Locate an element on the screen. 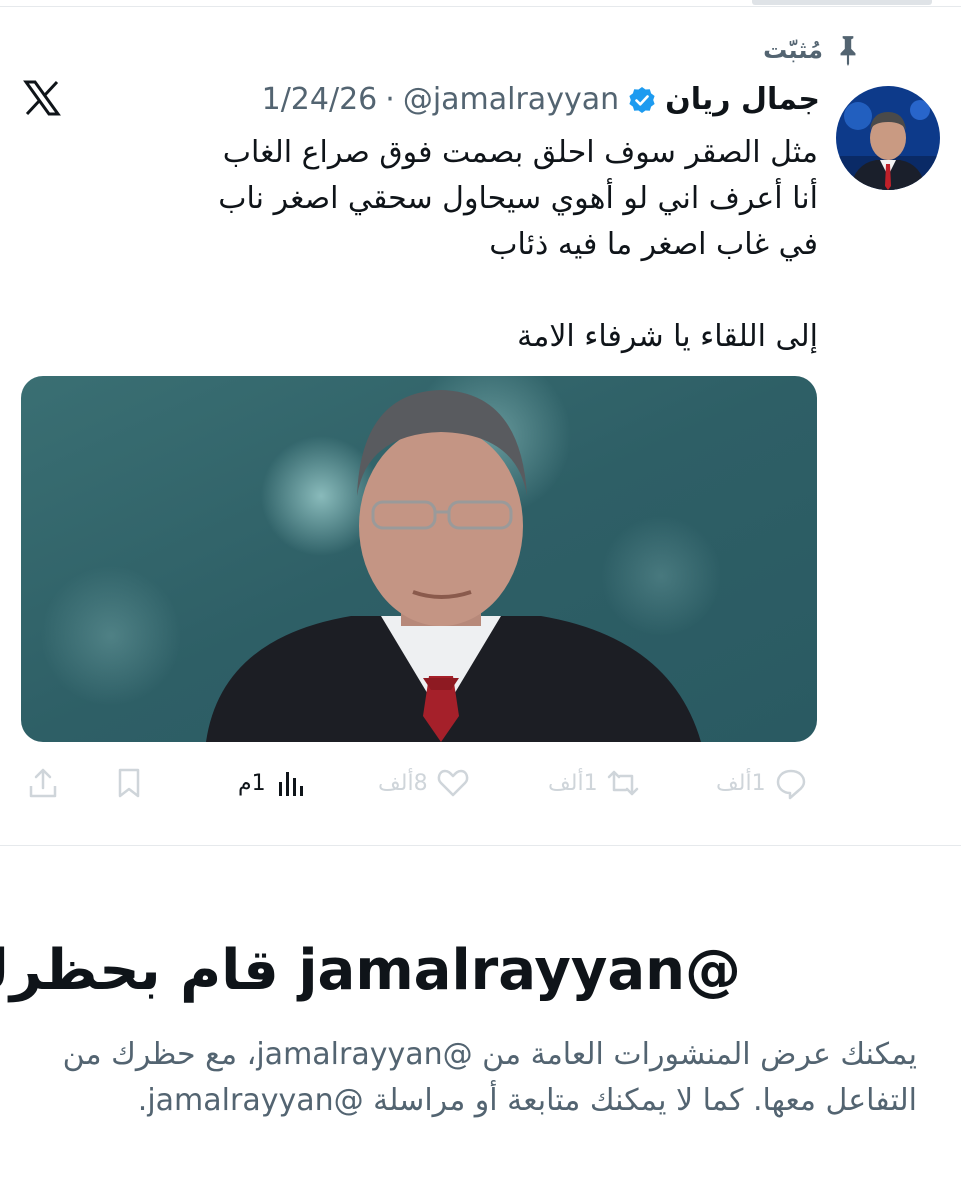 The image size is (961, 1200). scroll-indicator is located at coordinates (842, 2).